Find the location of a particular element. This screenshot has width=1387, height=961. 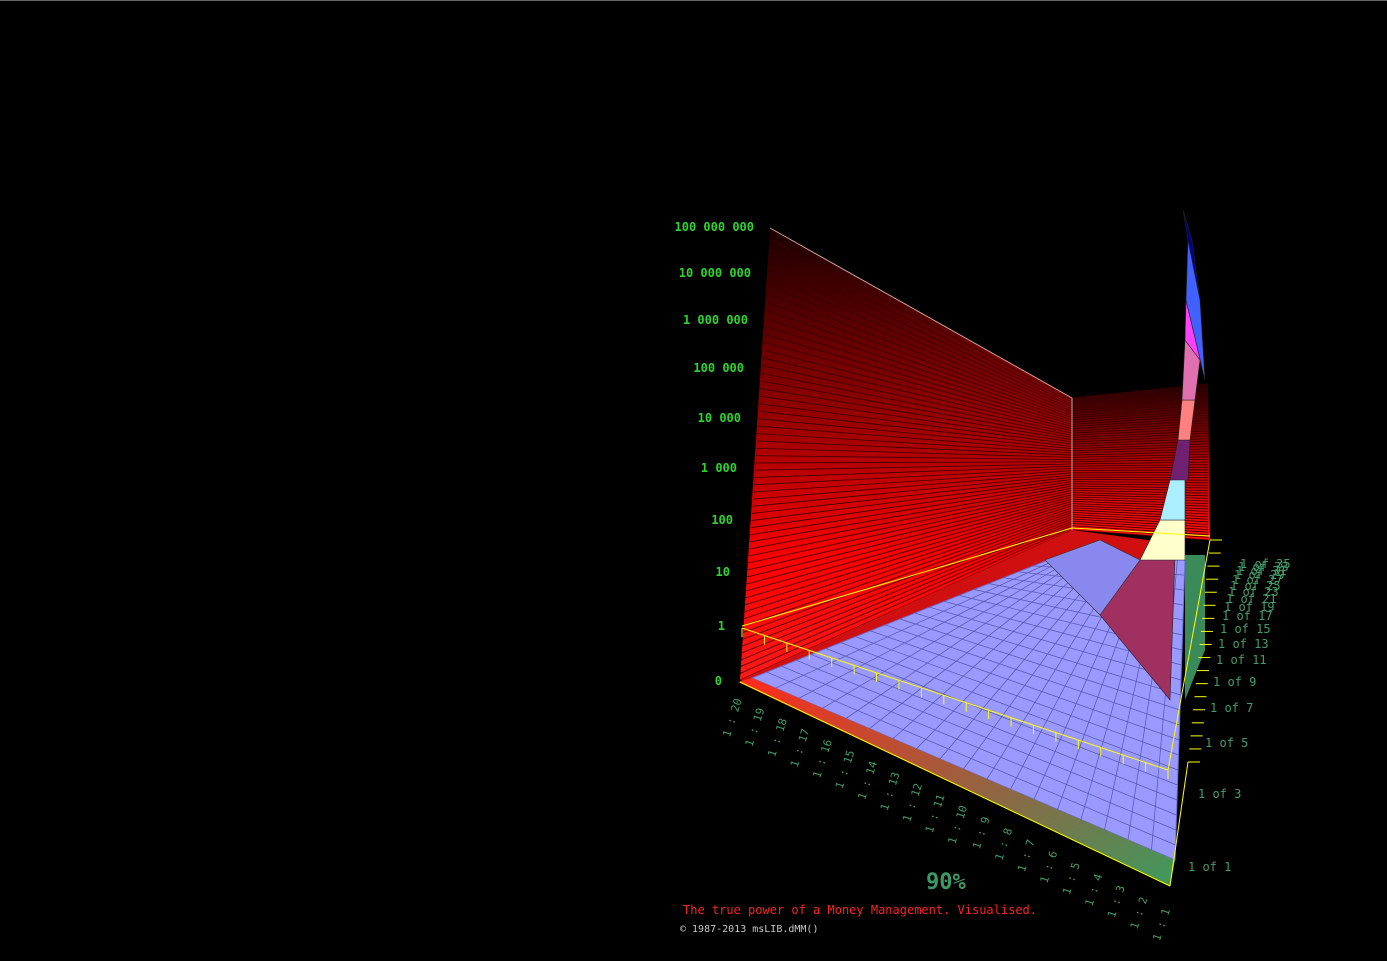

x-tick-label: 1 : 20 is located at coordinates (732, 718).